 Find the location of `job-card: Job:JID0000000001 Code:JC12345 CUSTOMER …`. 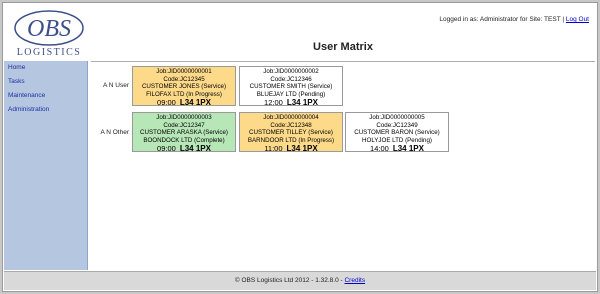

job-card: Job:JID0000000001 Code:JC12345 CUSTOMER … is located at coordinates (184, 86).